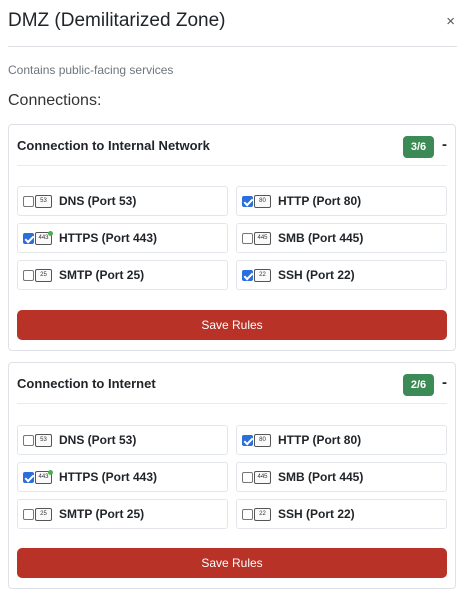 The height and width of the screenshot is (599, 465). Describe the element at coordinates (418, 147) in the screenshot. I see `enabled-count-badge: 3/6` at that location.